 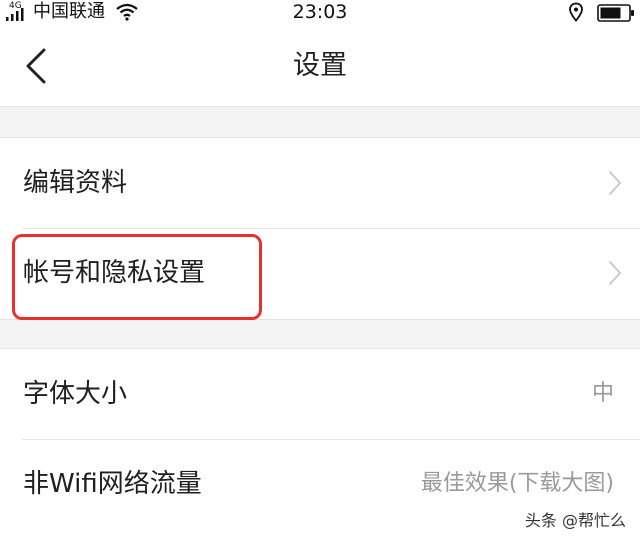 What do you see at coordinates (616, 13) in the screenshot?
I see `battery-icon` at bounding box center [616, 13].